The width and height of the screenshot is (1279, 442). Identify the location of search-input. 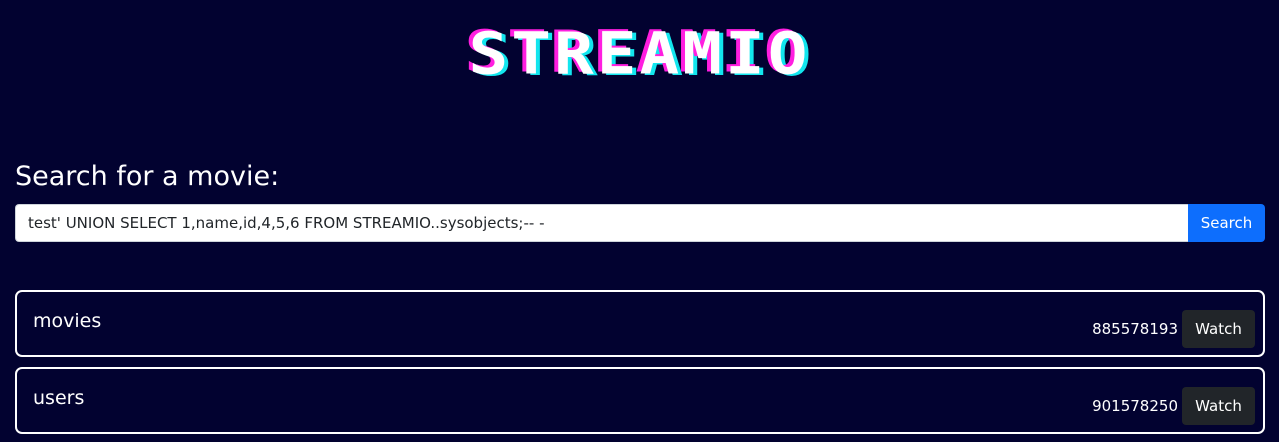
(601, 223).